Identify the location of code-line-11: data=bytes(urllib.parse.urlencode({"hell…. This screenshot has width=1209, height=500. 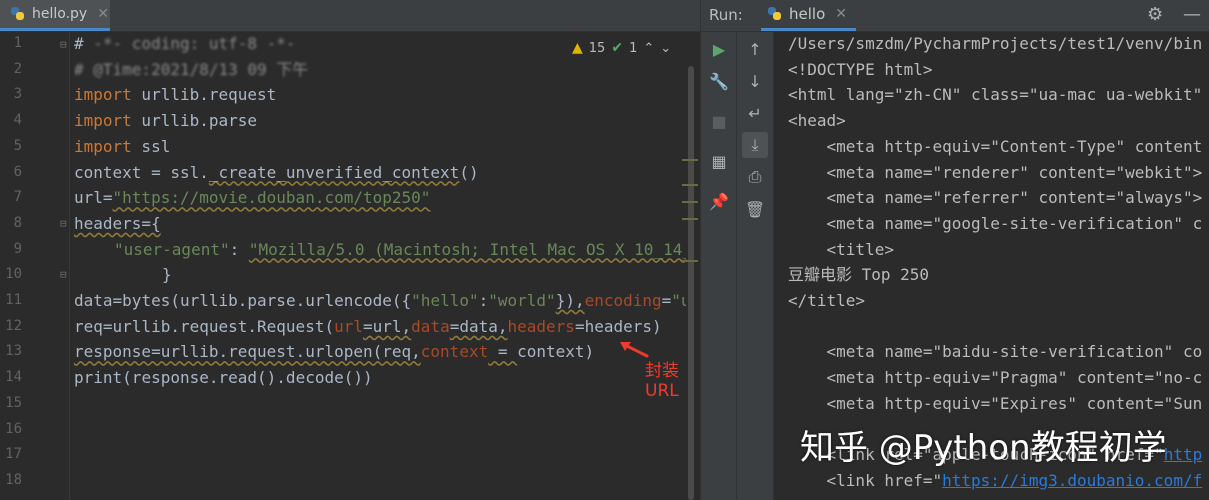
(380, 301).